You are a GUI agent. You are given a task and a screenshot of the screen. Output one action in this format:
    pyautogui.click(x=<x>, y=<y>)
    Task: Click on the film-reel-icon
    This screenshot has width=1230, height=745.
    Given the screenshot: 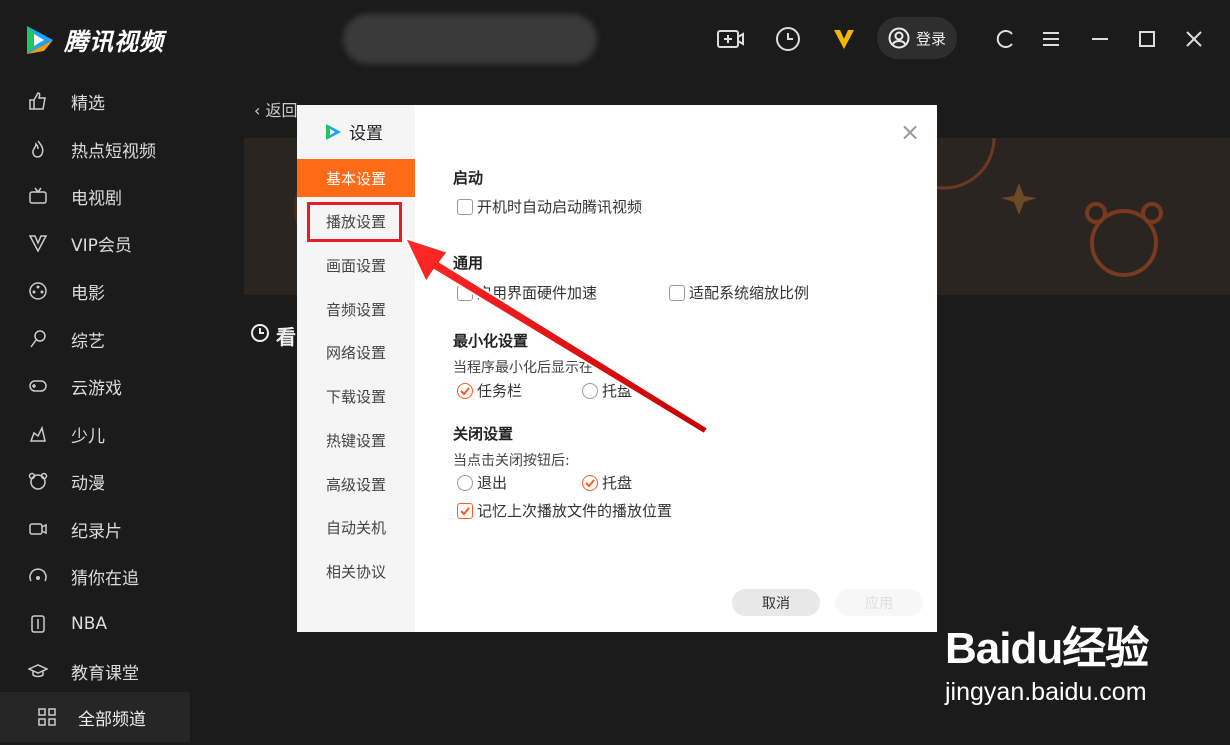 What is the action you would take?
    pyautogui.click(x=38, y=291)
    